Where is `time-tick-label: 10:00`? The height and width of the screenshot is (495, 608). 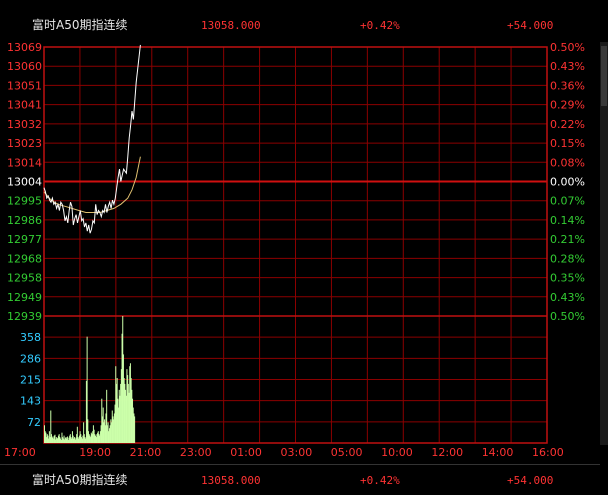
time-tick-label: 10:00 is located at coordinates (397, 452).